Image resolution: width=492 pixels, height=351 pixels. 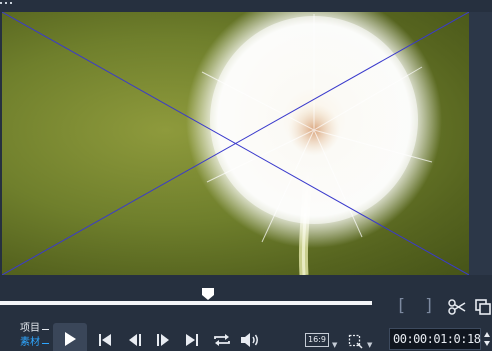 I want to click on mark-out-icon: ], so click(x=429, y=306).